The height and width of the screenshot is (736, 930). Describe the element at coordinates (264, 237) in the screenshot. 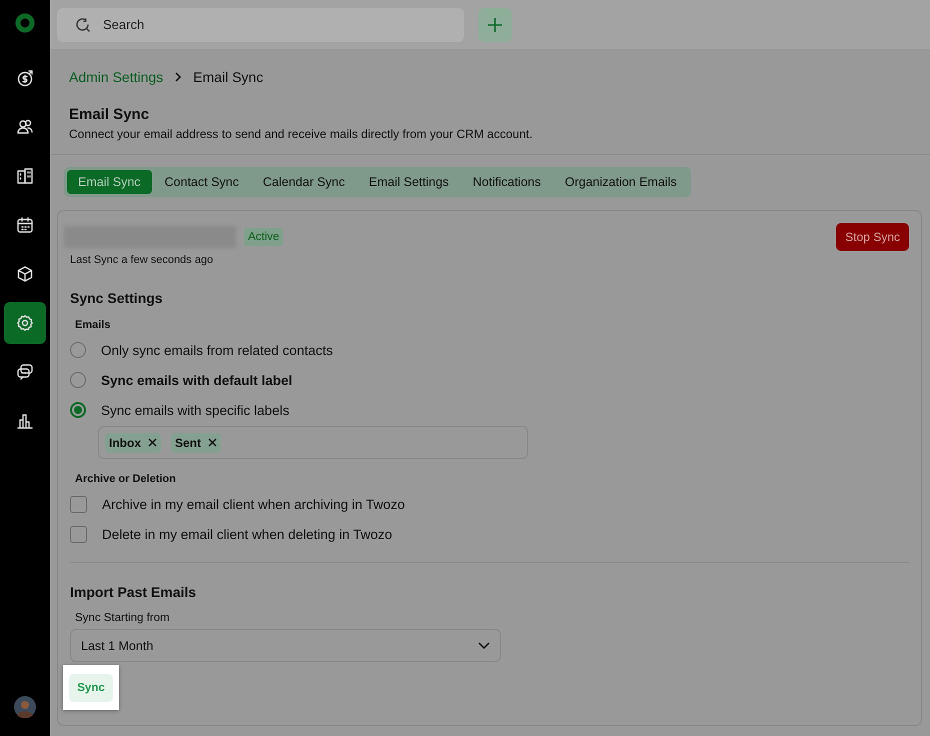

I see `status-badge: Active` at that location.